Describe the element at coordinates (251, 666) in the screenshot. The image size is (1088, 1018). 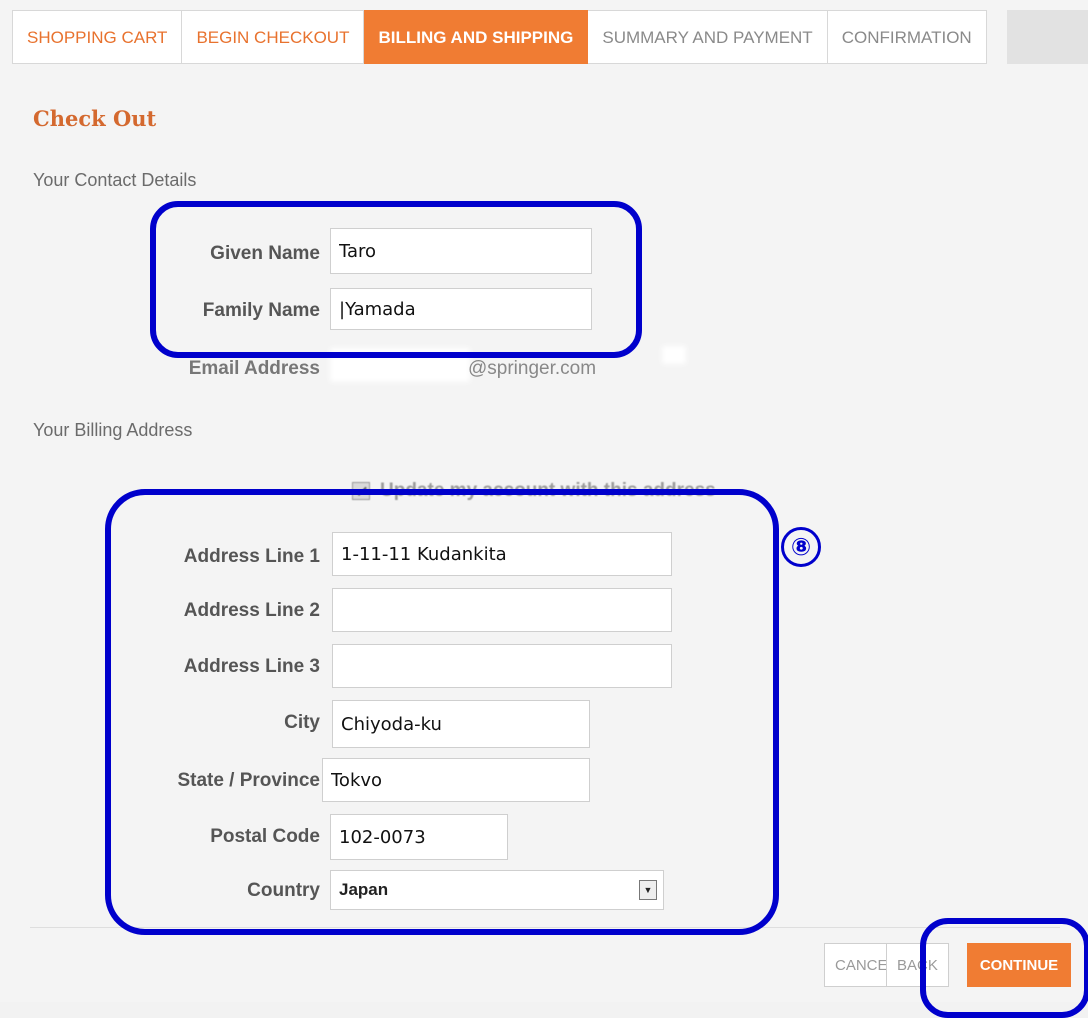
I see `address3-label: Address Line 3` at that location.